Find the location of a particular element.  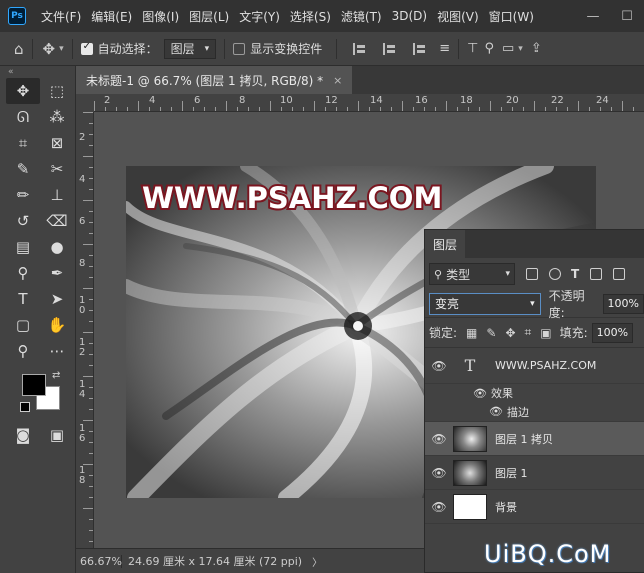

stamp-tool-icon: ⊥ is located at coordinates (57, 195).